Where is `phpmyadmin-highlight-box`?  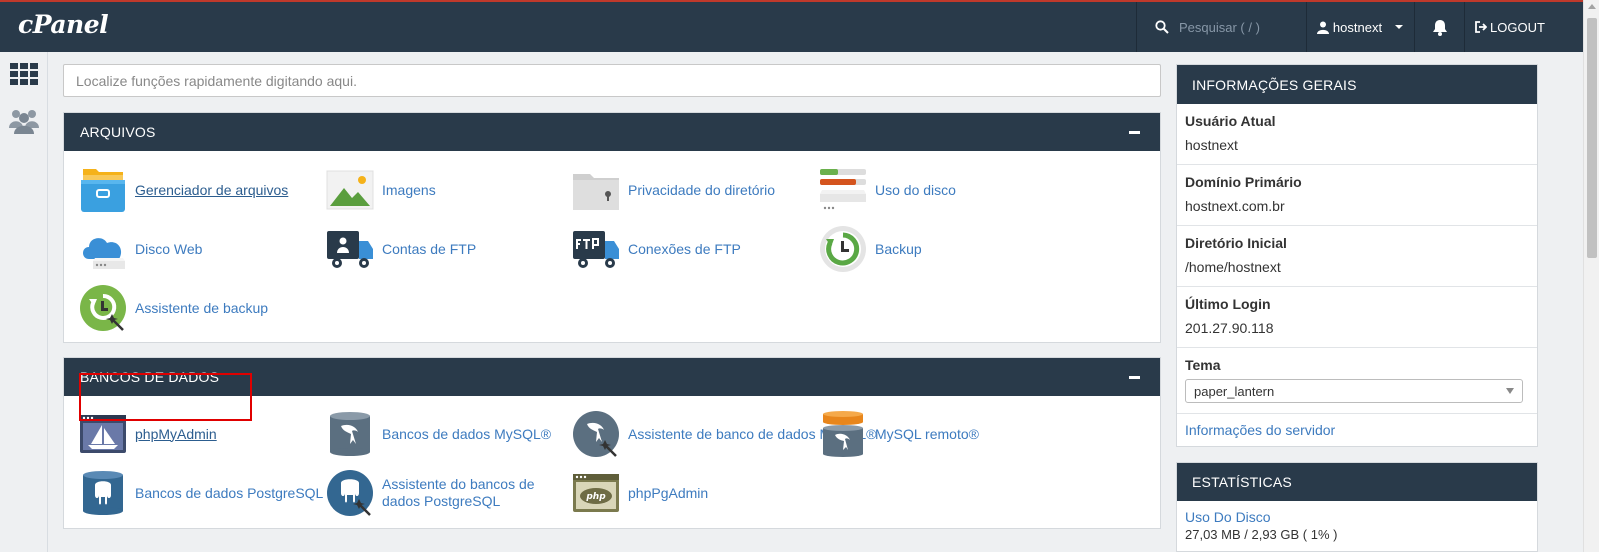
phpmyadmin-highlight-box is located at coordinates (165, 397).